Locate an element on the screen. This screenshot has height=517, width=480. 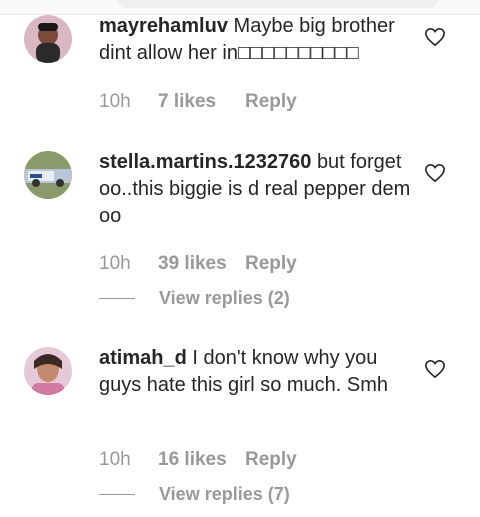
comment-likes: 7 likes is located at coordinates (201, 102).